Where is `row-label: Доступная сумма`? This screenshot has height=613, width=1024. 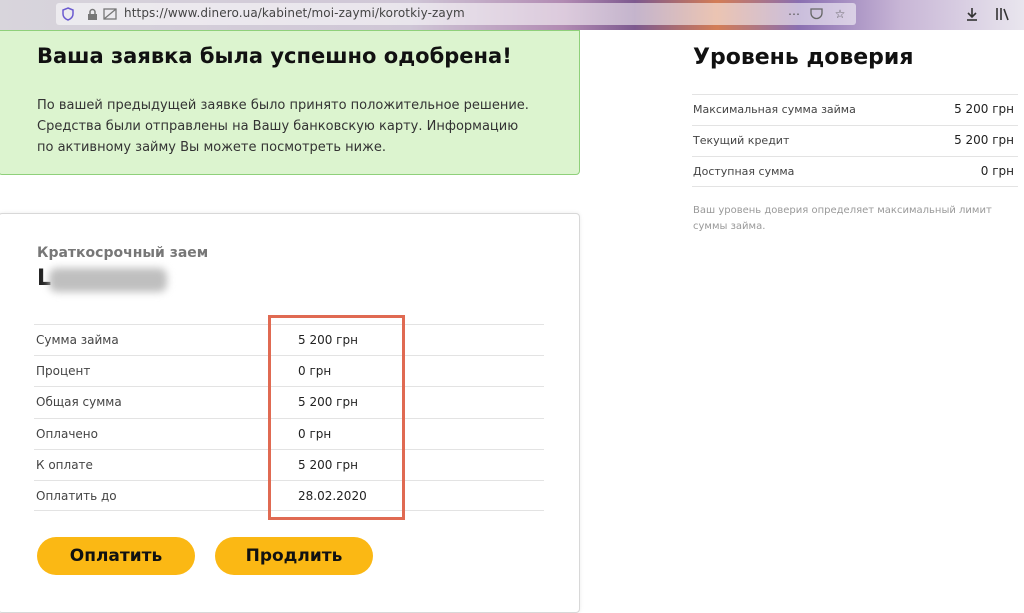
row-label: Доступная сумма is located at coordinates (744, 171).